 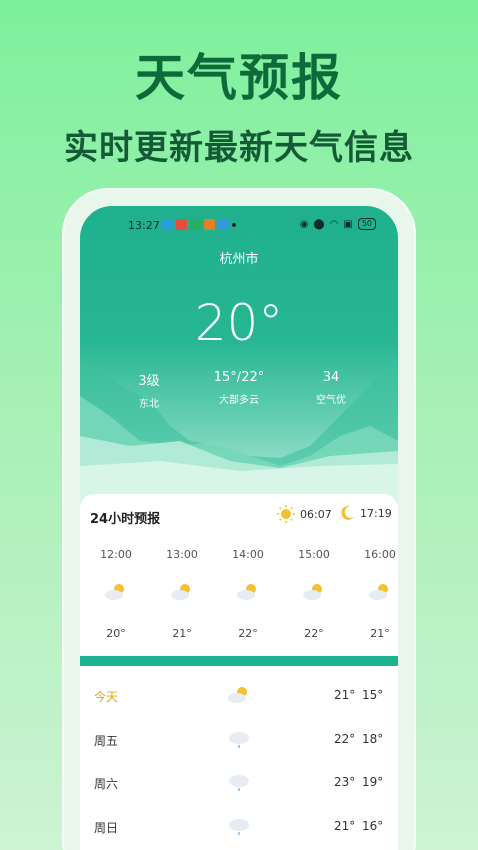 What do you see at coordinates (106, 697) in the screenshot?
I see `day-name: 今天` at bounding box center [106, 697].